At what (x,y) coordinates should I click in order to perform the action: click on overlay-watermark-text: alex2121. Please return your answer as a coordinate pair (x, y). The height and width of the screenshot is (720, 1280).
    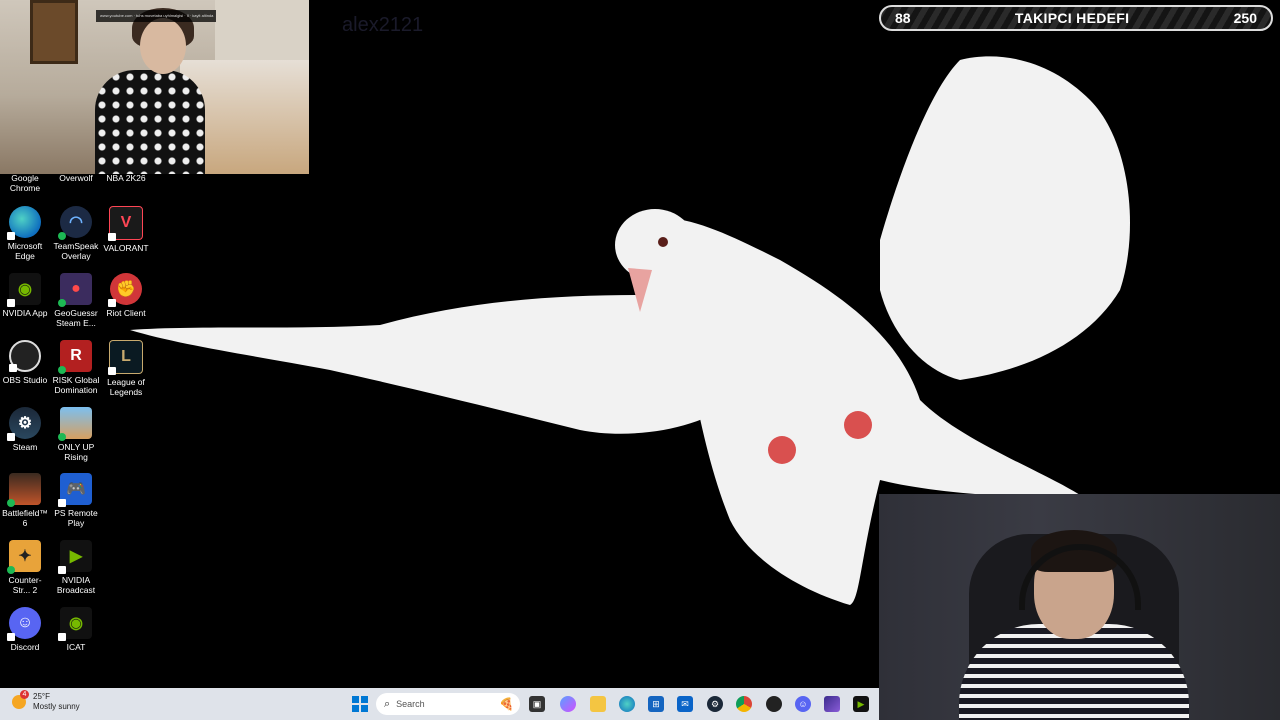
    Looking at the image, I should click on (383, 25).